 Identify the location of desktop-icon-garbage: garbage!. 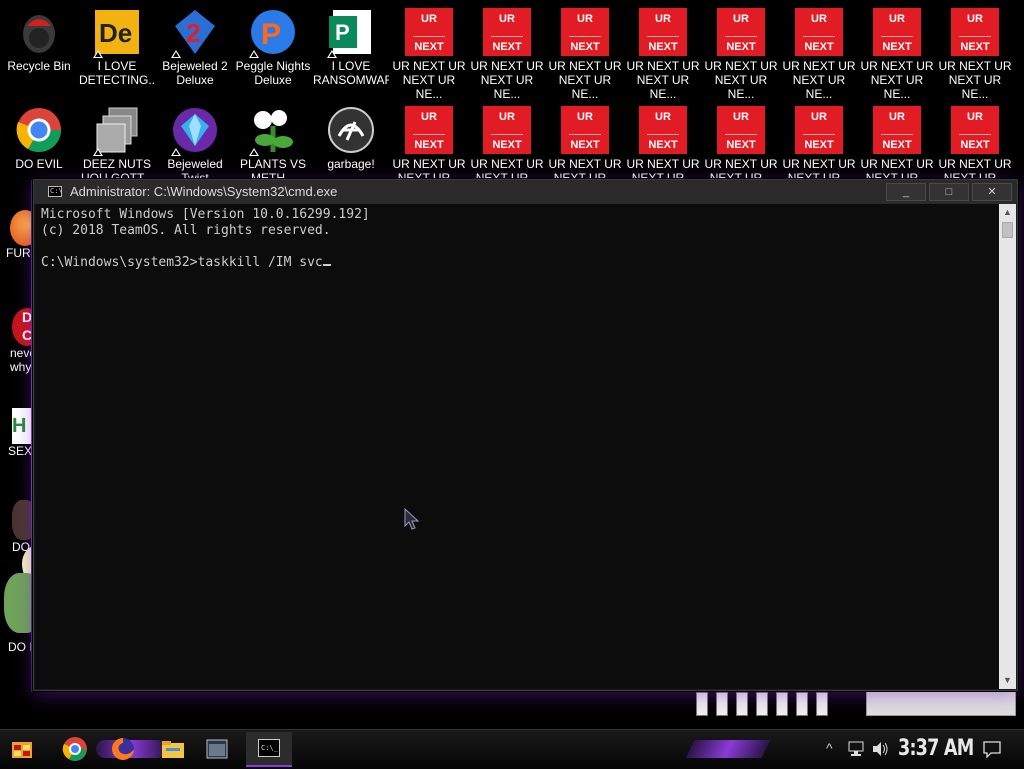
(351, 138).